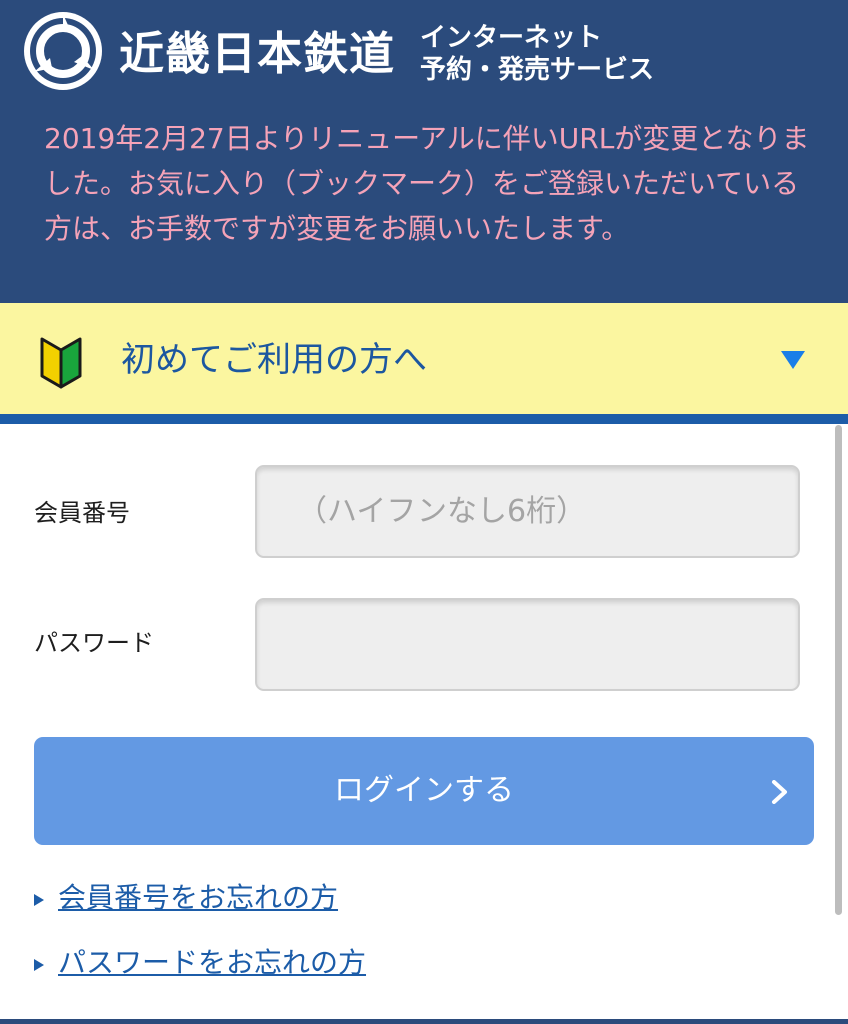 This screenshot has height=1024, width=848. What do you see at coordinates (537, 54) in the screenshot?
I see `service-title: インターネット 予約・発売サービス` at bounding box center [537, 54].